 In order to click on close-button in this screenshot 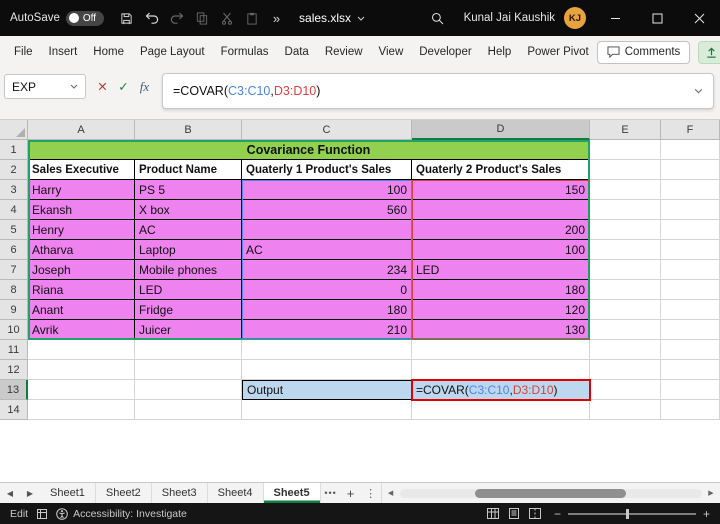, I will do `click(699, 18)`.